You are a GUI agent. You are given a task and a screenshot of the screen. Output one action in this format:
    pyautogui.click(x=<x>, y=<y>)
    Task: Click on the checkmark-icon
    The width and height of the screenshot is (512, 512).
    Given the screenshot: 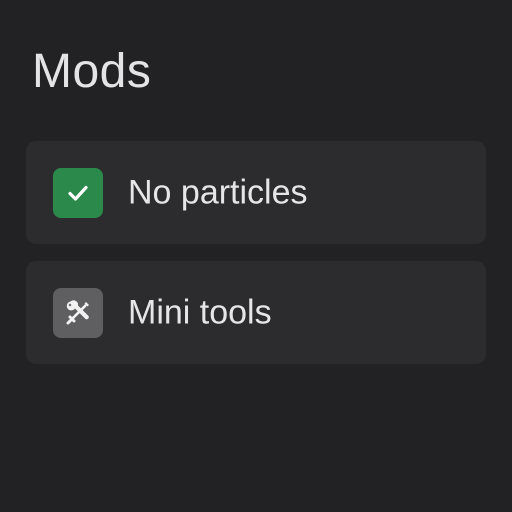 What is the action you would take?
    pyautogui.click(x=78, y=193)
    